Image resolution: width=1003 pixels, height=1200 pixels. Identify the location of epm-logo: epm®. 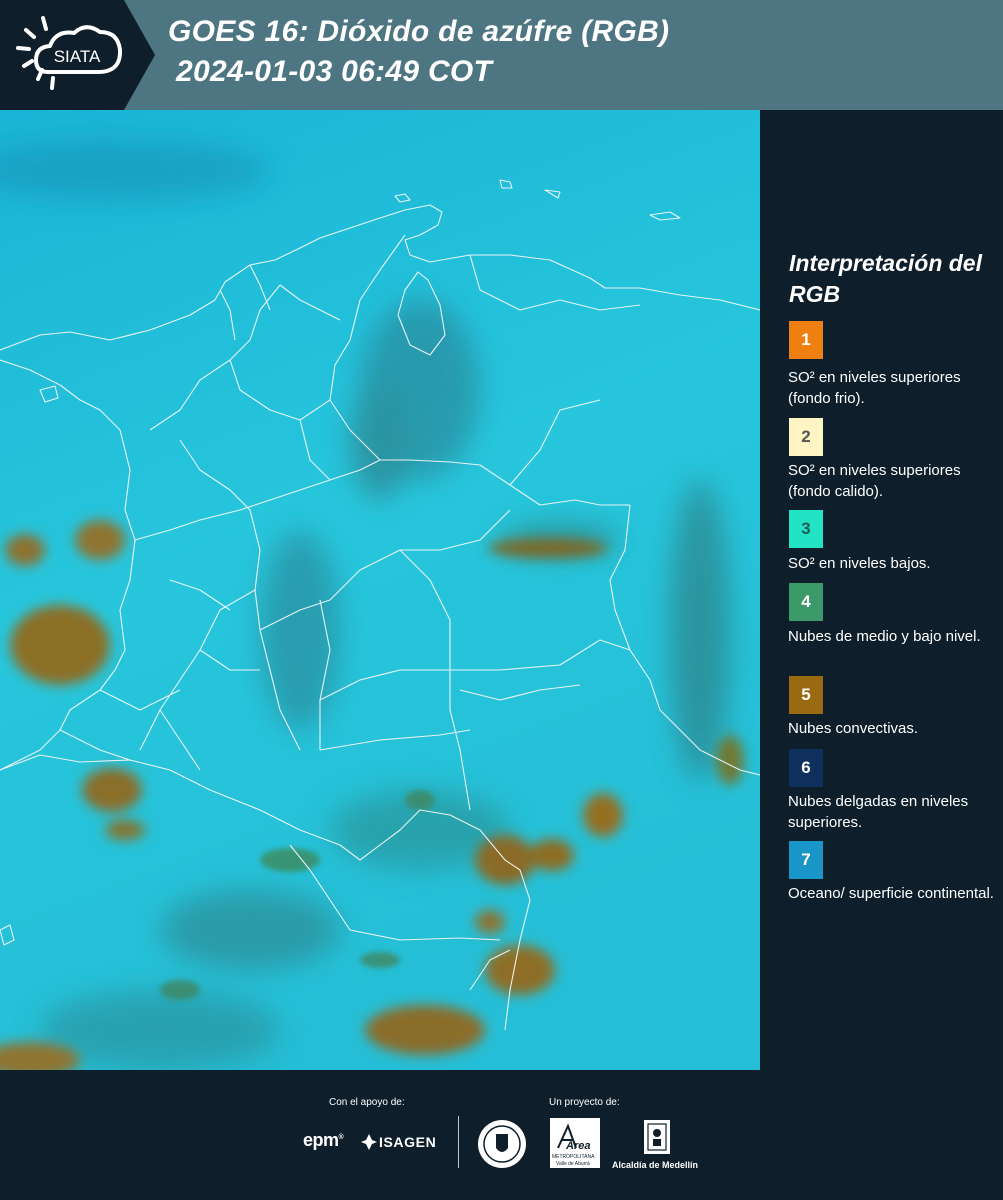
(323, 1140).